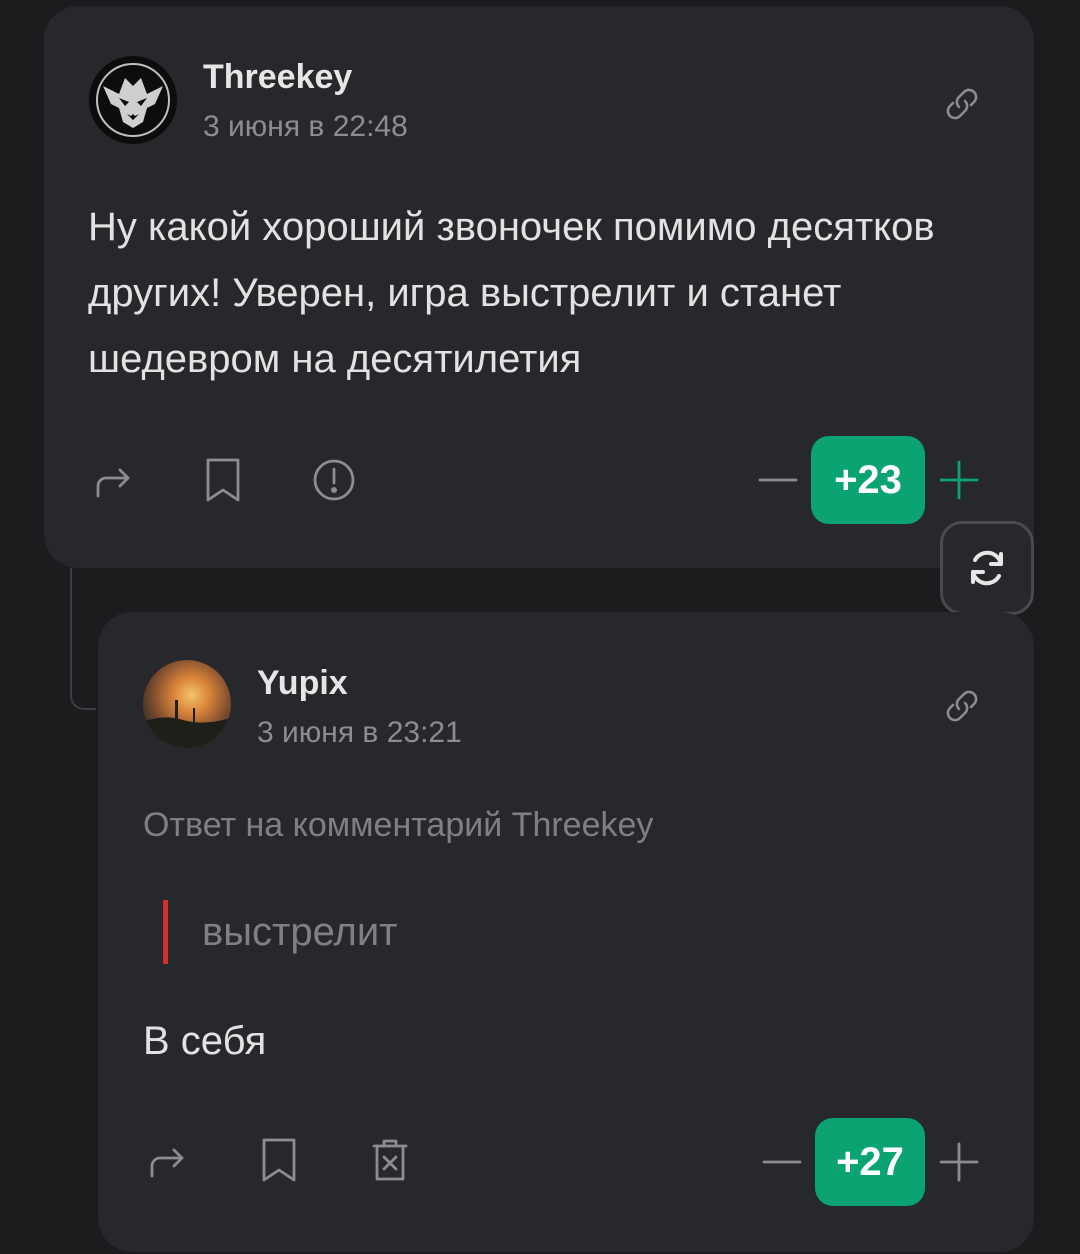 Image resolution: width=1080 pixels, height=1254 pixels. What do you see at coordinates (205, 1041) in the screenshot?
I see `comment-text: В себя` at bounding box center [205, 1041].